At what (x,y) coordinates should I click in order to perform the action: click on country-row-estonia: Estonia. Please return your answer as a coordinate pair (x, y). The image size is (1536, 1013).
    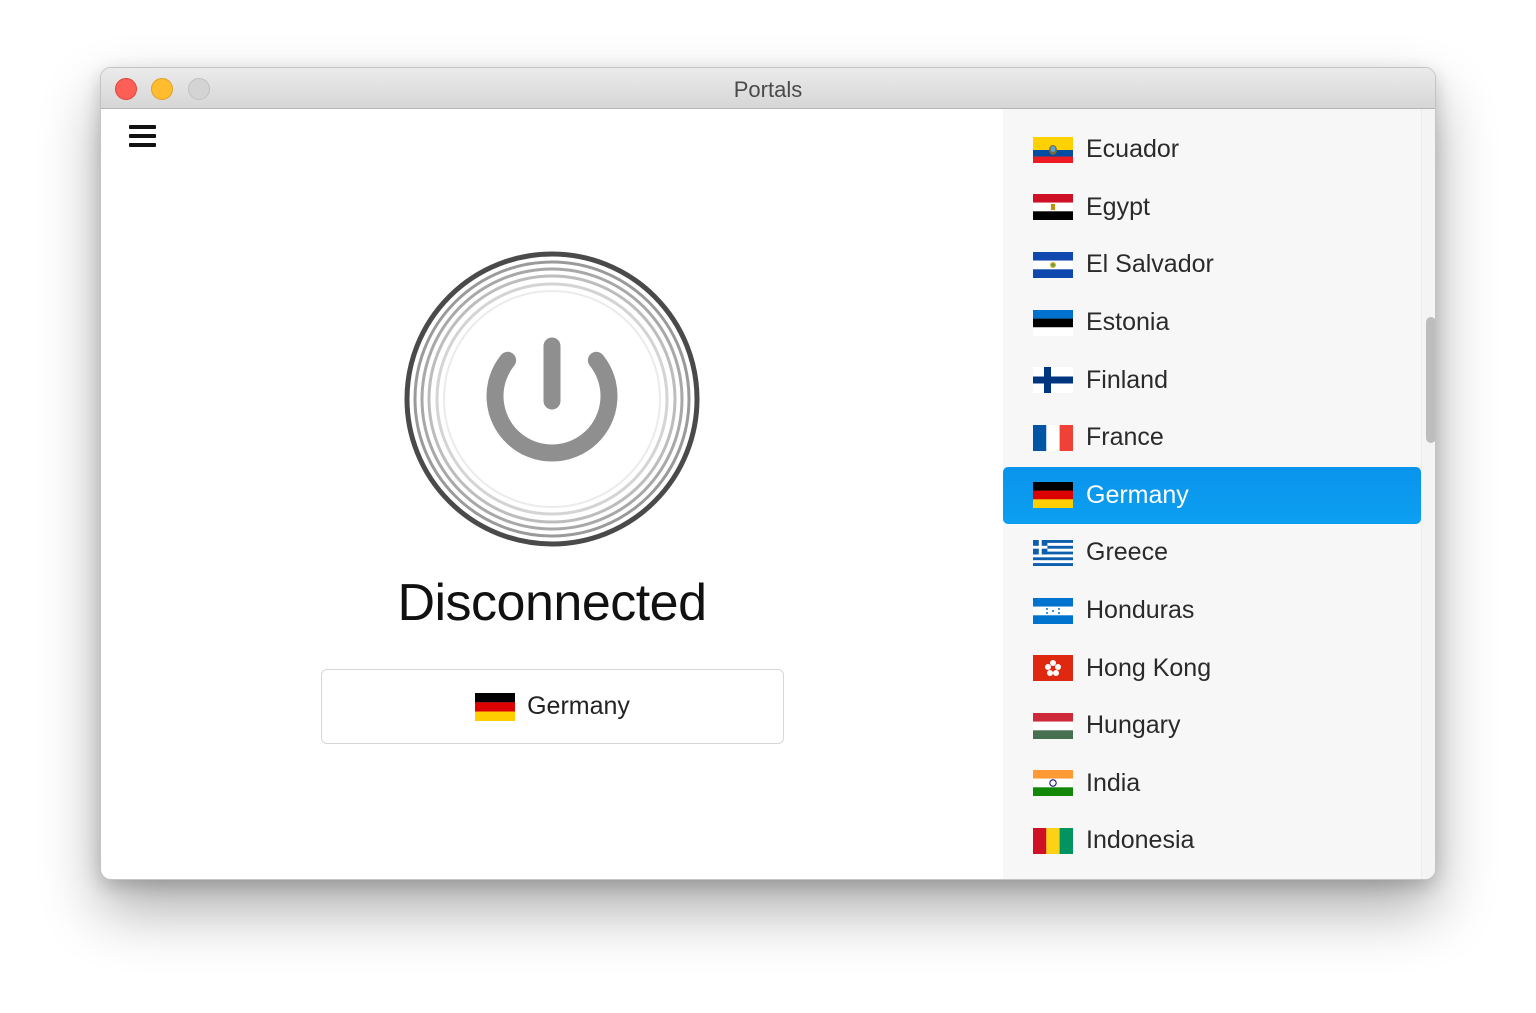
    Looking at the image, I should click on (1212, 323).